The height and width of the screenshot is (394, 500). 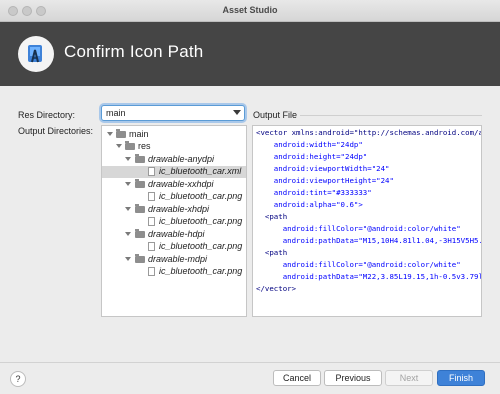 I want to click on tree-item-main: main, so click(x=174, y=135).